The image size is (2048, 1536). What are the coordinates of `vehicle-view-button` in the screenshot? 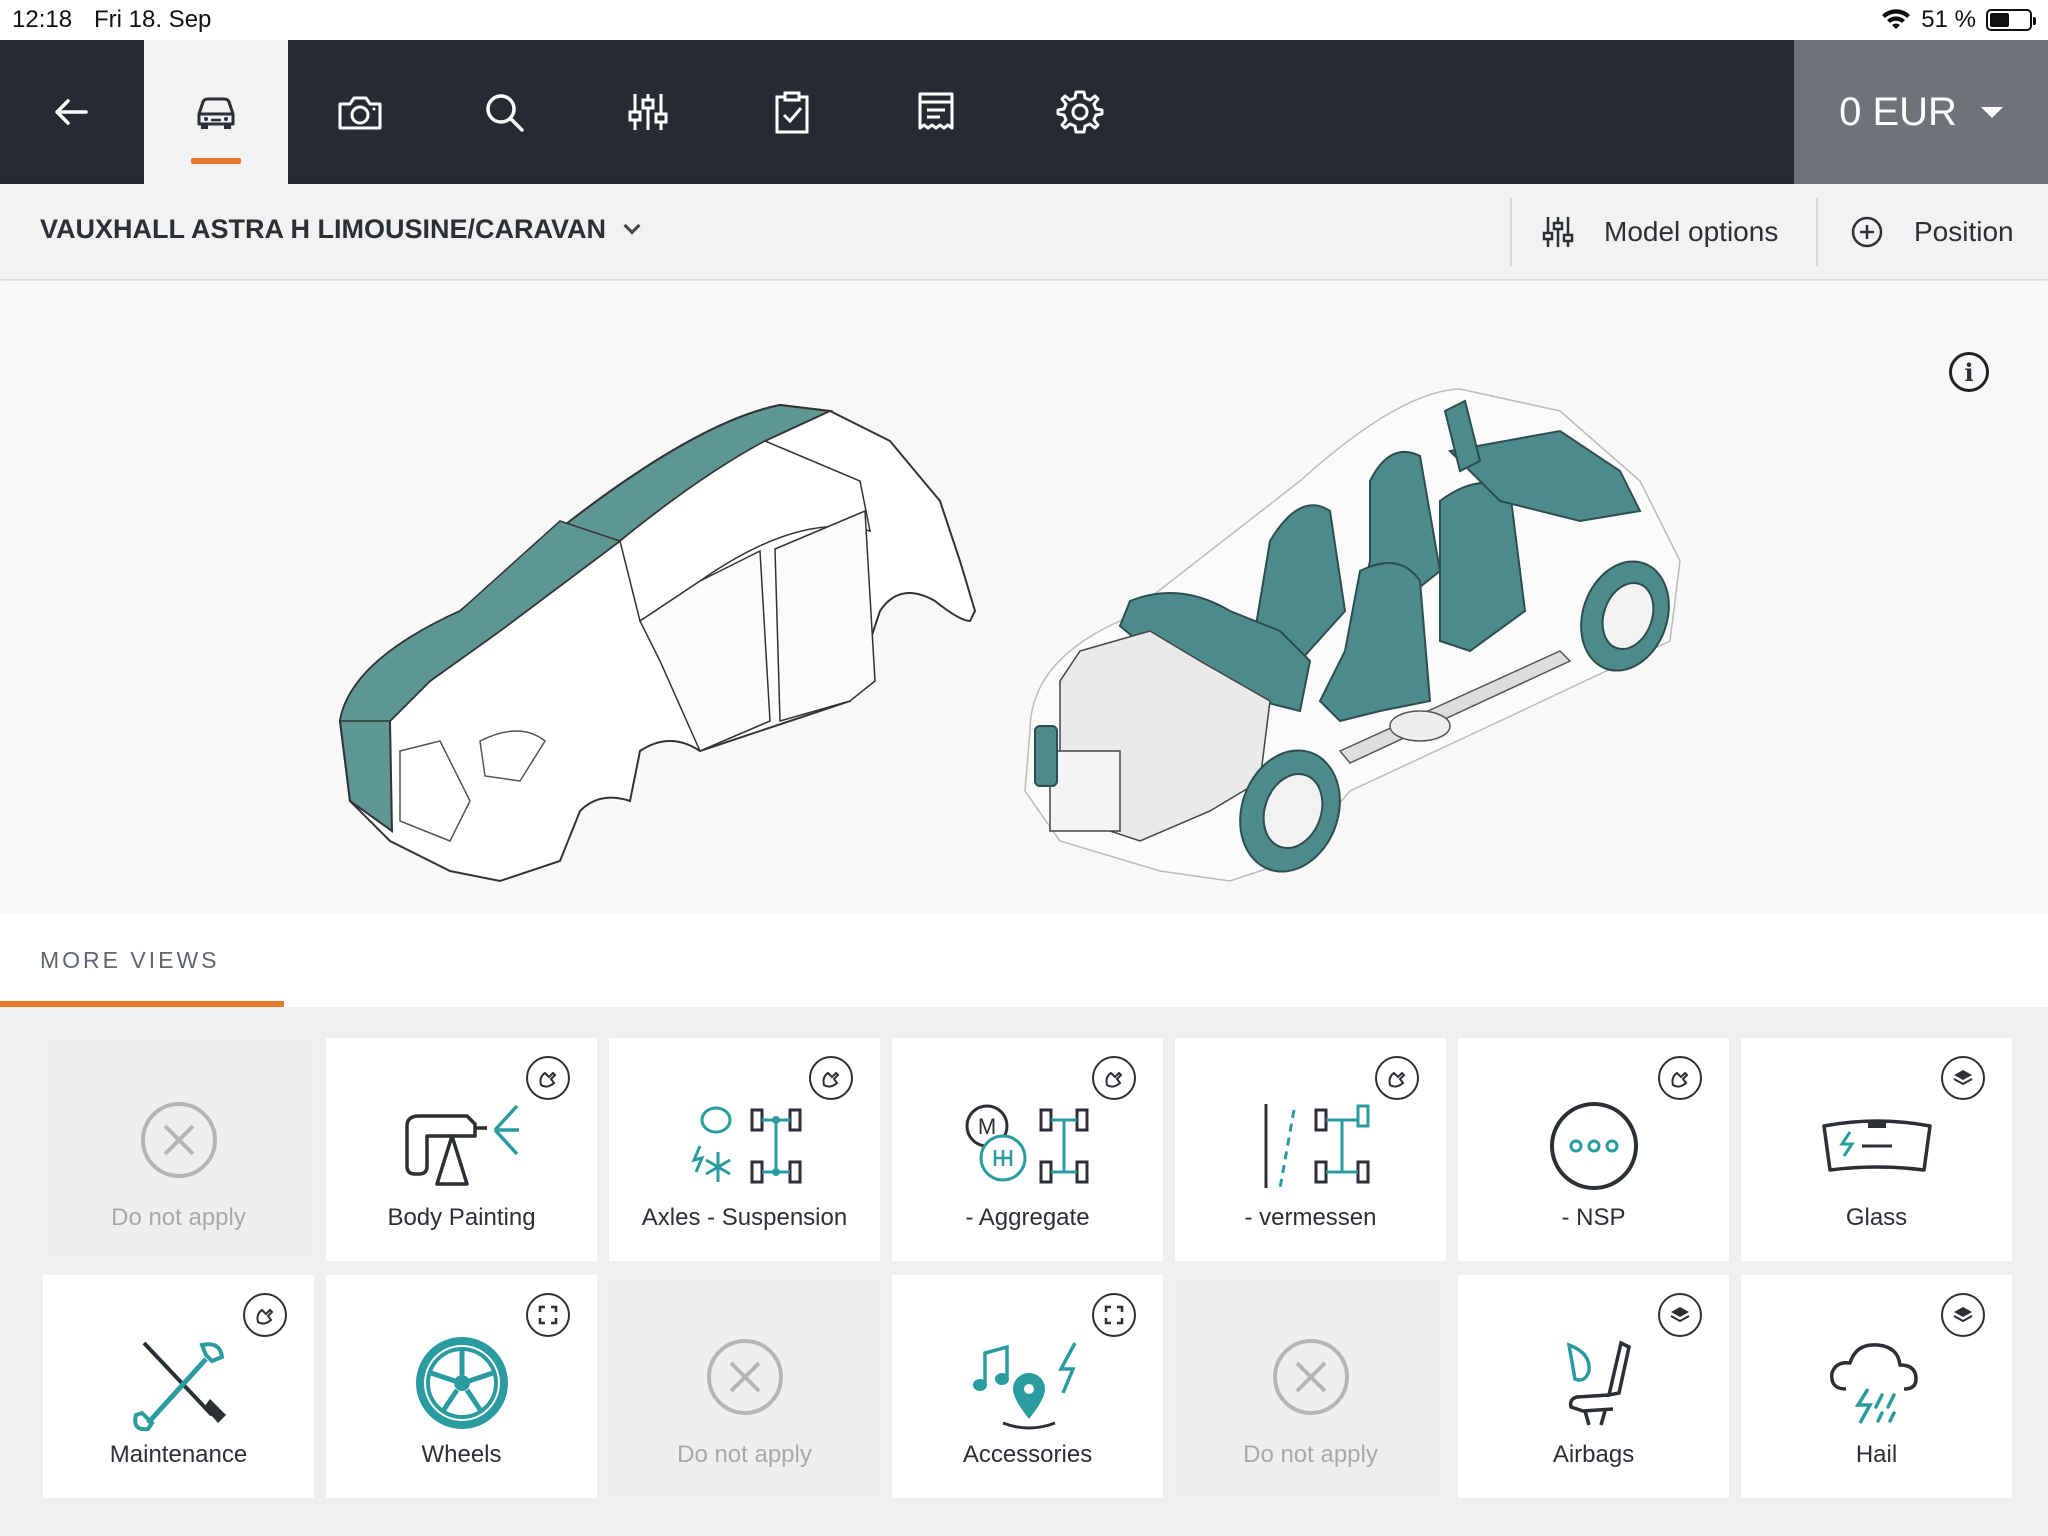 It's located at (216, 112).